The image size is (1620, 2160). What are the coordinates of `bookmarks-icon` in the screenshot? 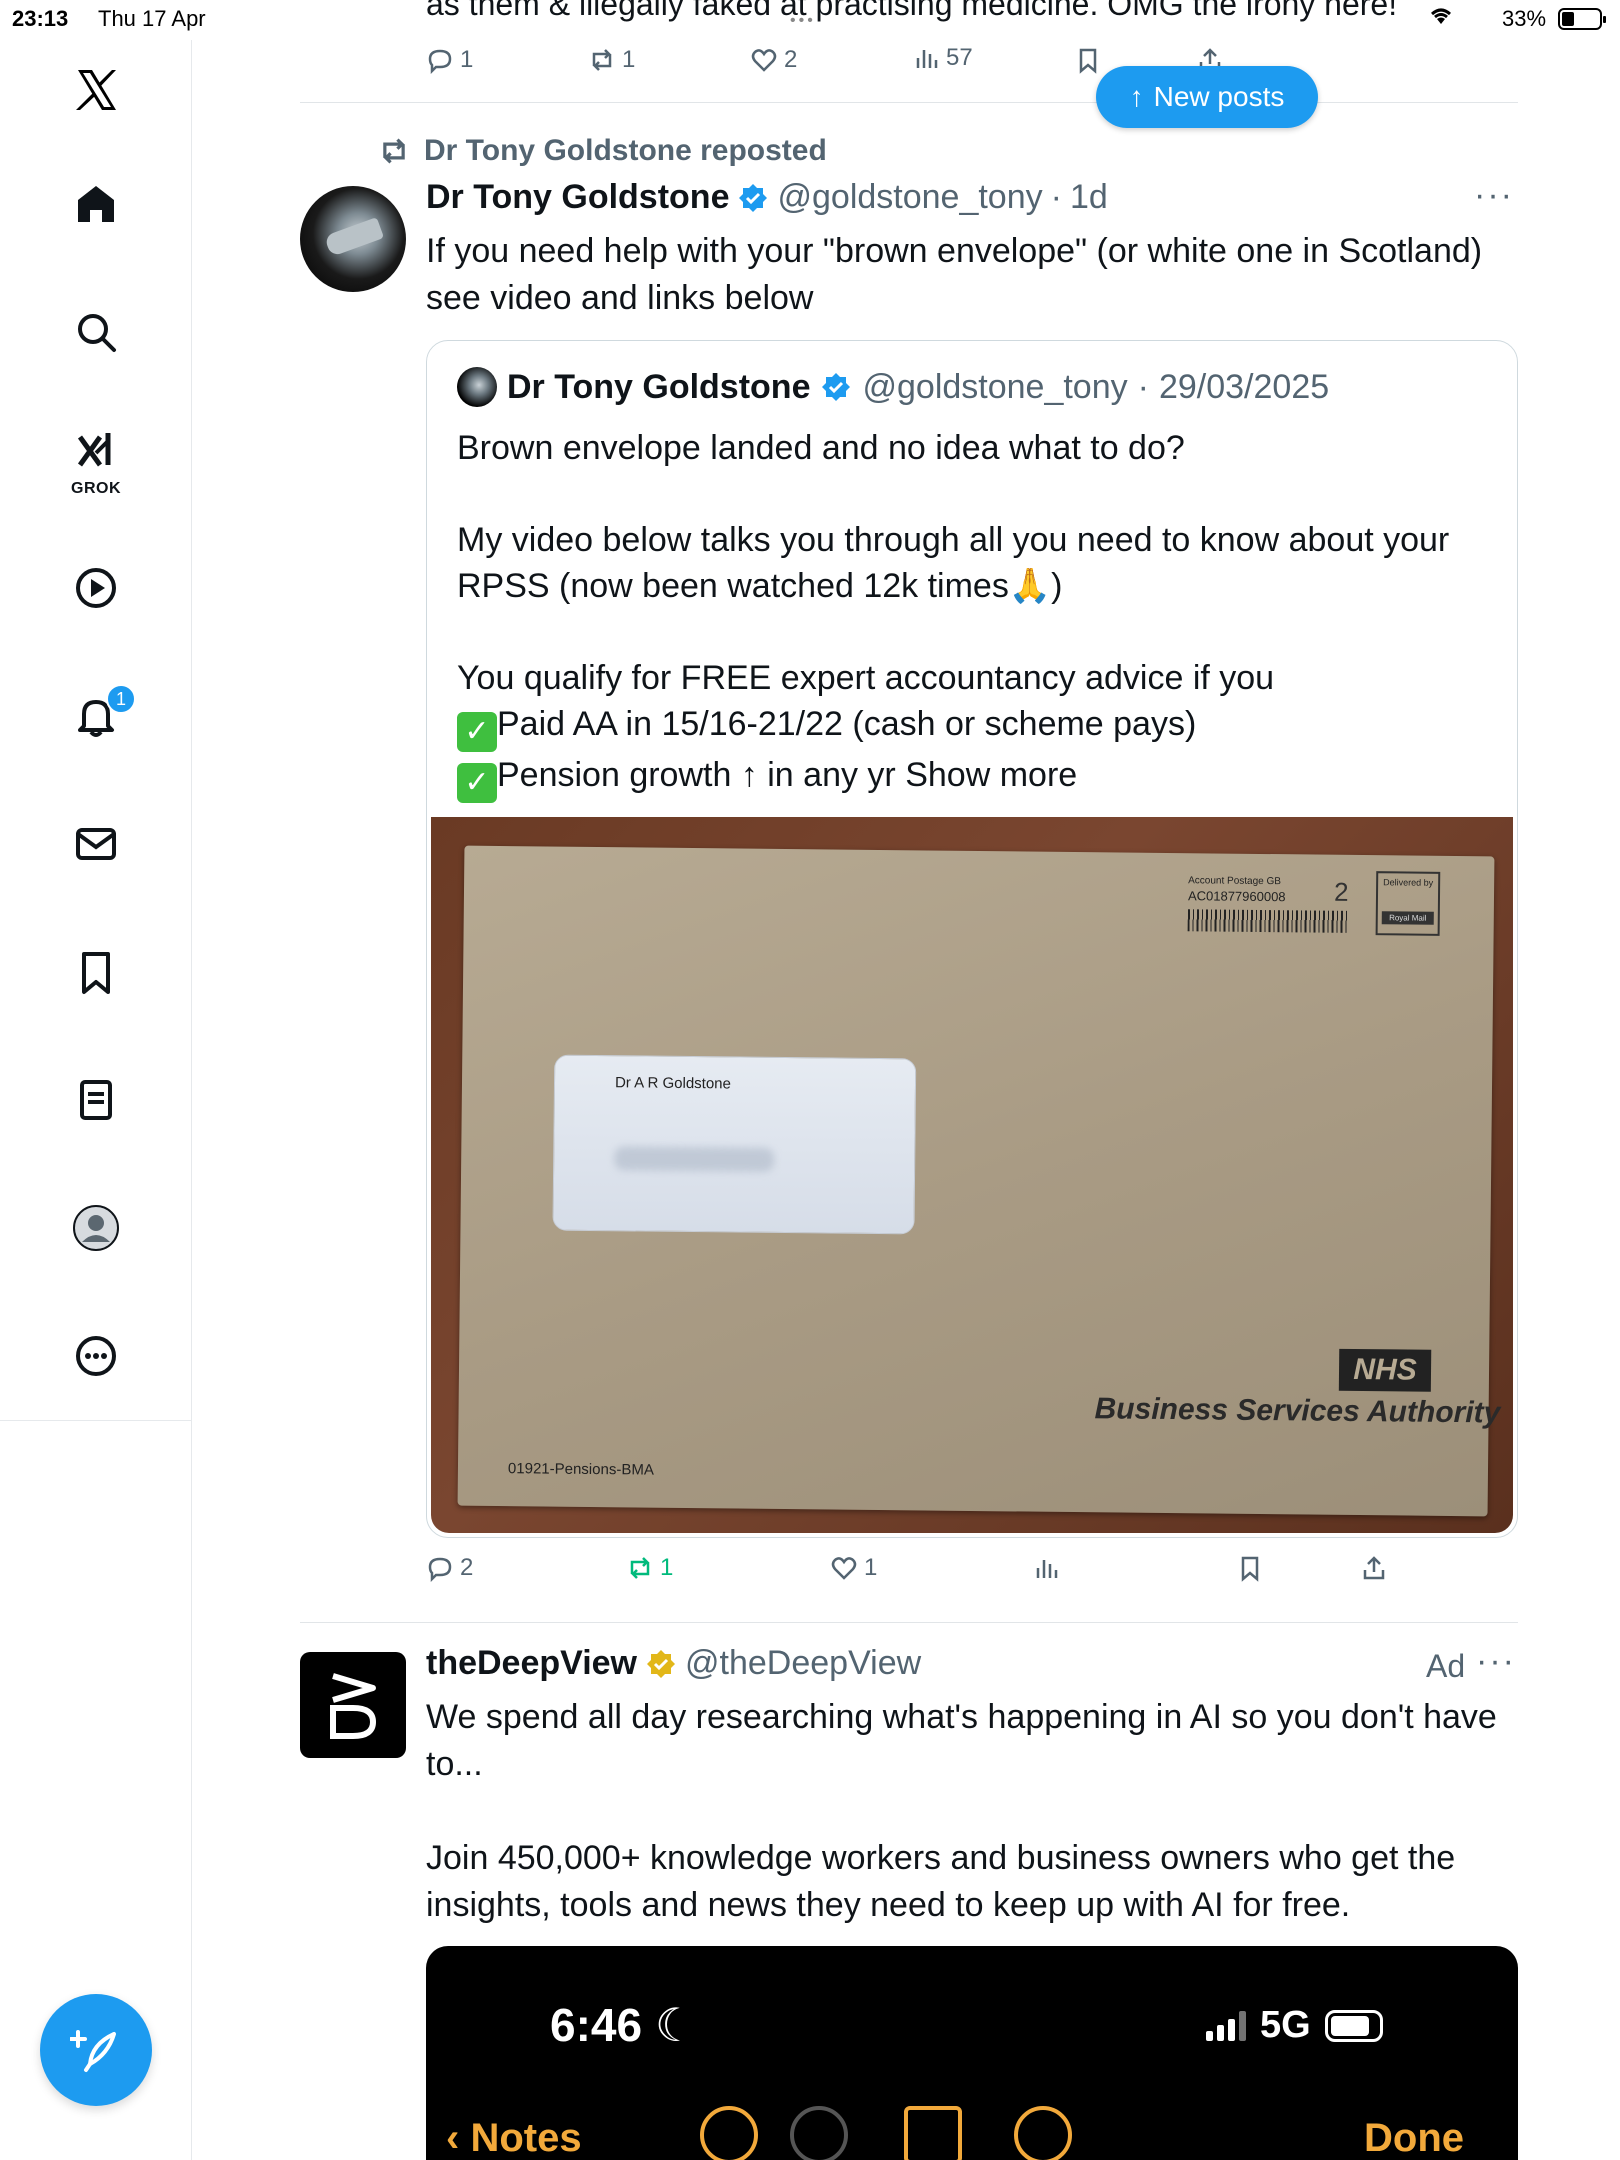 It's located at (96, 972).